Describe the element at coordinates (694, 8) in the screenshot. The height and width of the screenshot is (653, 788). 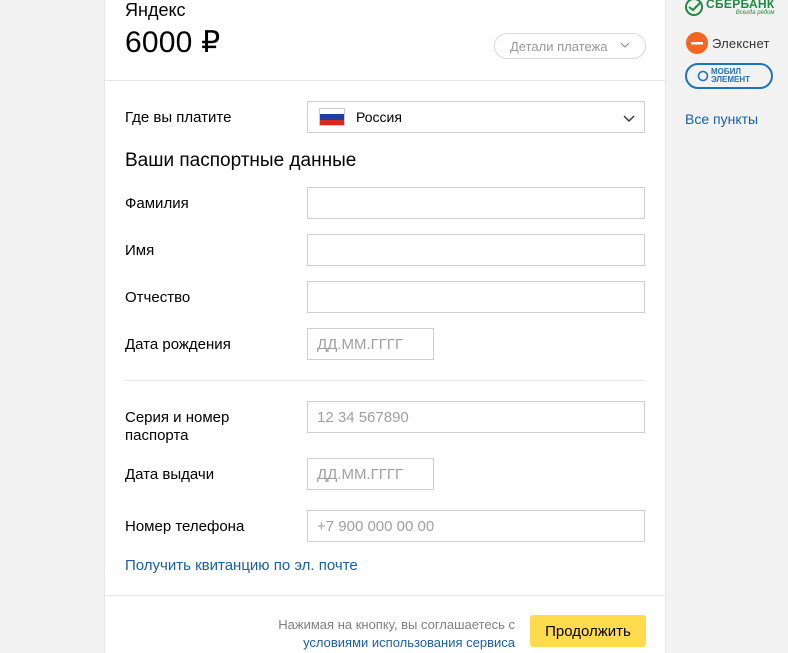
I see `sberbank-icon` at that location.